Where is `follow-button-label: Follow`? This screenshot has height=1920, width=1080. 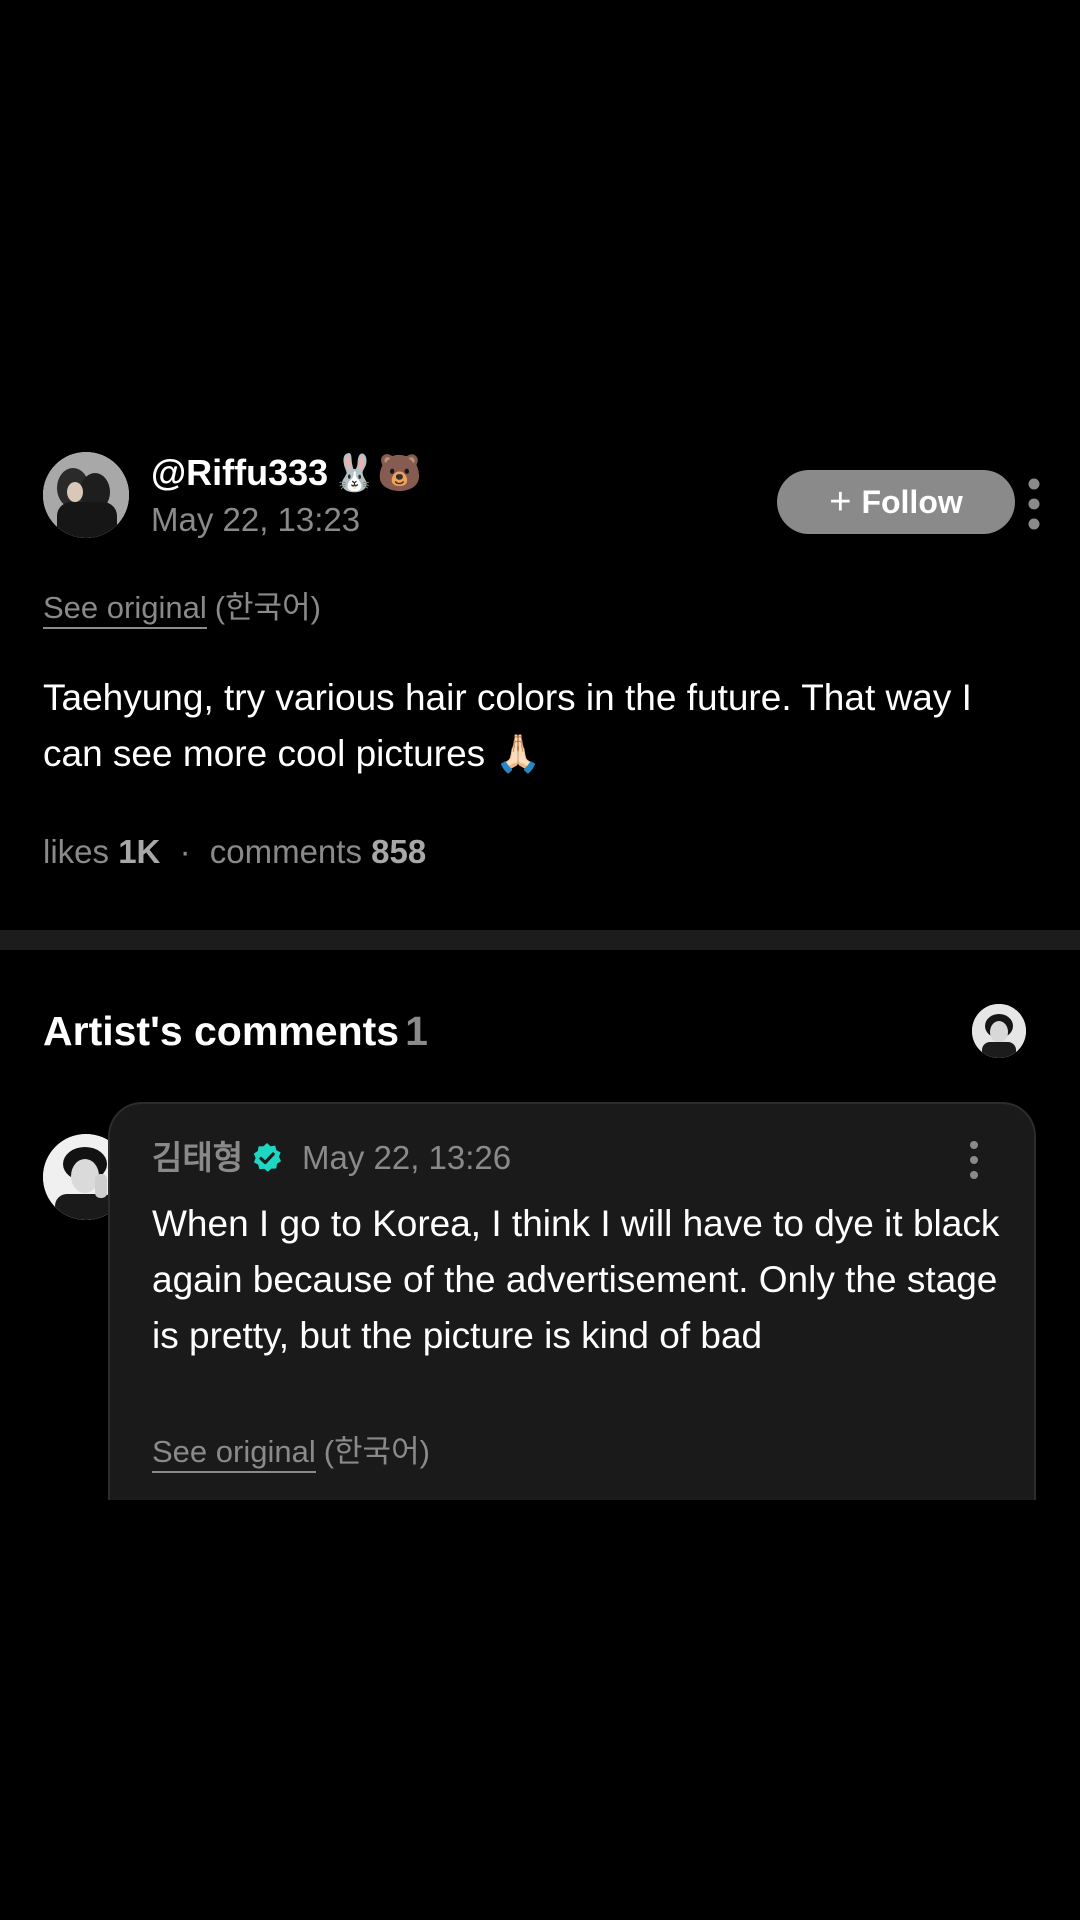
follow-button-label: Follow is located at coordinates (912, 501).